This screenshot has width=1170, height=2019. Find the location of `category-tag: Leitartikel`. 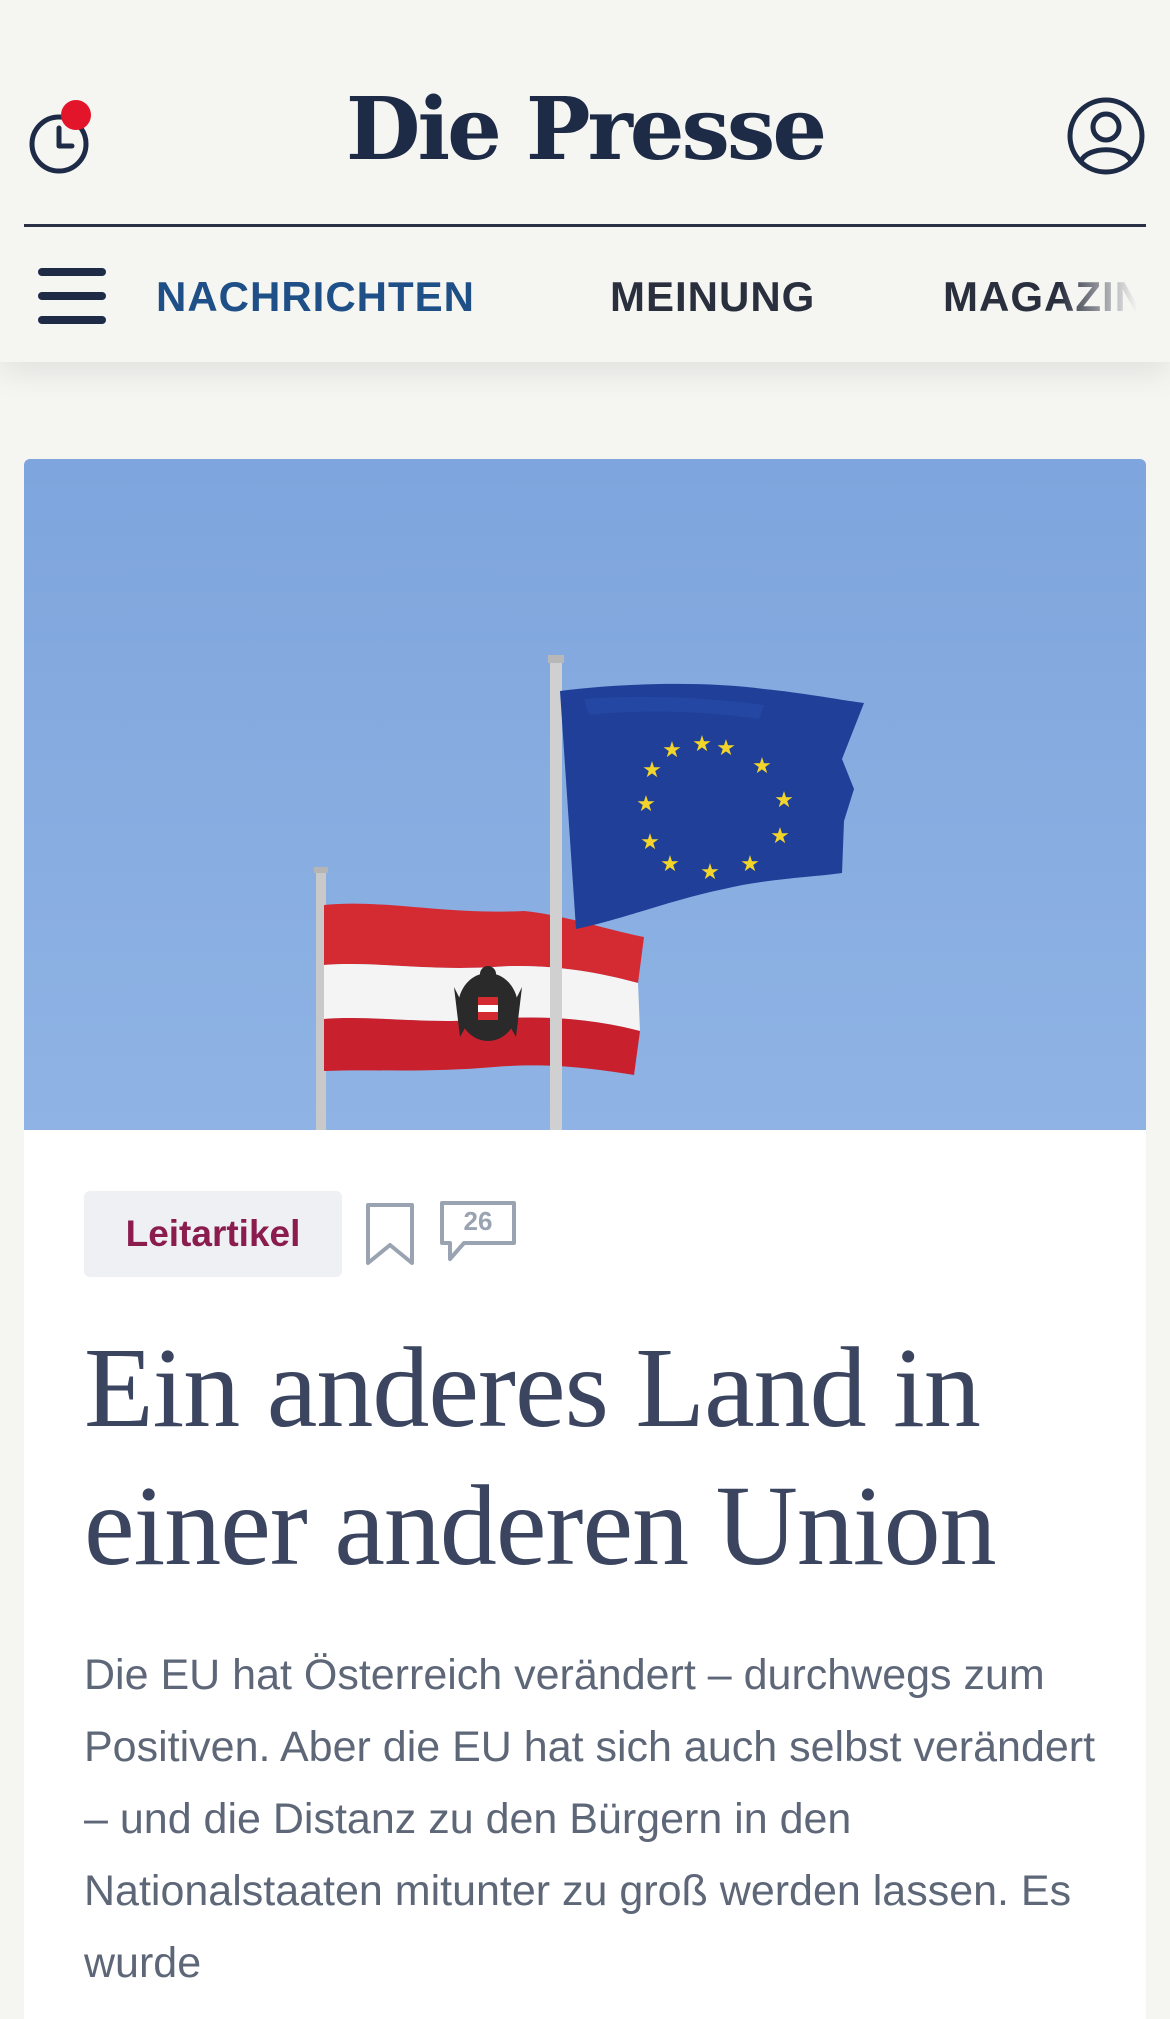

category-tag: Leitartikel is located at coordinates (213, 1234).